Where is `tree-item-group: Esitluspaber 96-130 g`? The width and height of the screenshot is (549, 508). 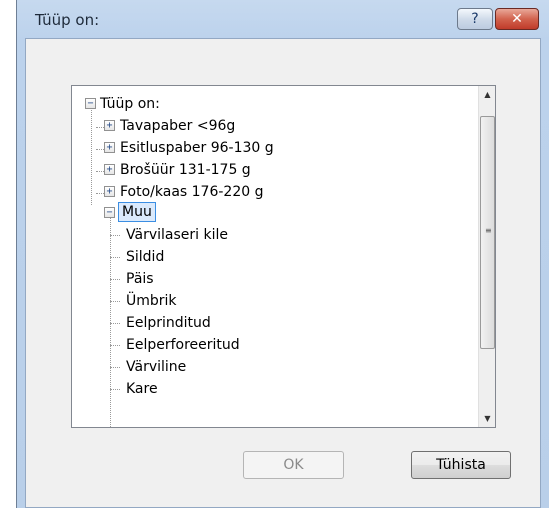
tree-item-group: Esitluspaber 96-130 g is located at coordinates (197, 148).